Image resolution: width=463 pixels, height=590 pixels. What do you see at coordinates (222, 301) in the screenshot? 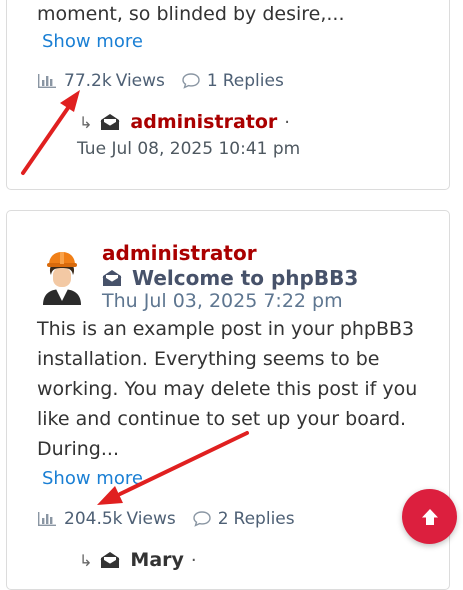
I see `post-date: Thu Jul 03, 2025 7:22 pm` at bounding box center [222, 301].